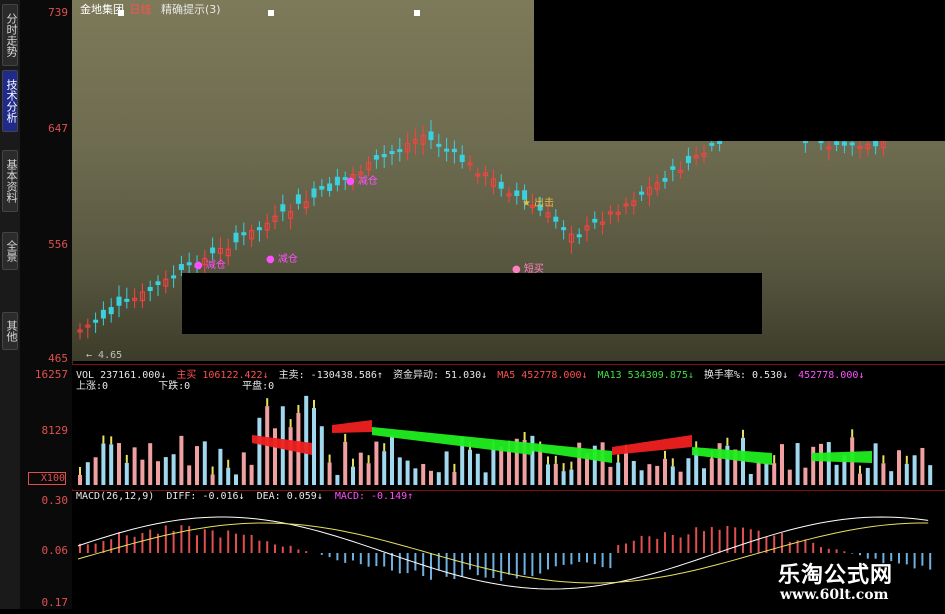  I want to click on tab-technical-analysis: 技术分析, so click(10, 101).